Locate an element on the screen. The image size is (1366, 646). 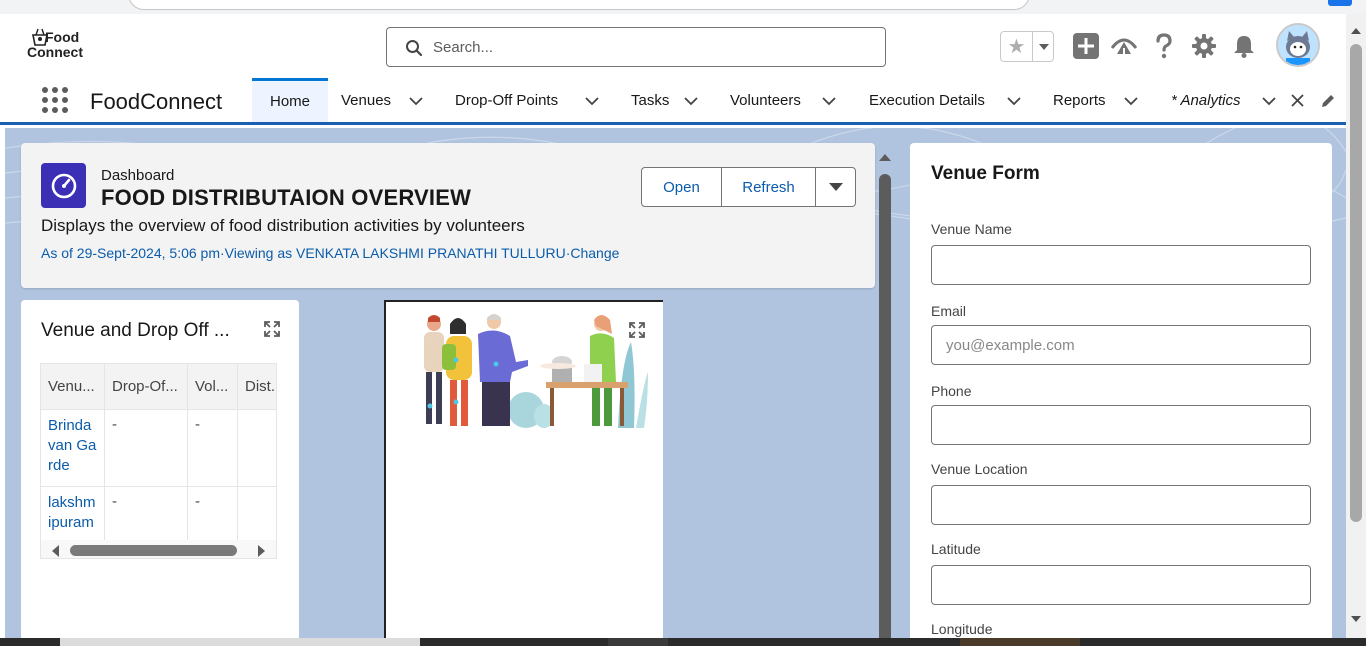
latitude-input is located at coordinates (1121, 585).